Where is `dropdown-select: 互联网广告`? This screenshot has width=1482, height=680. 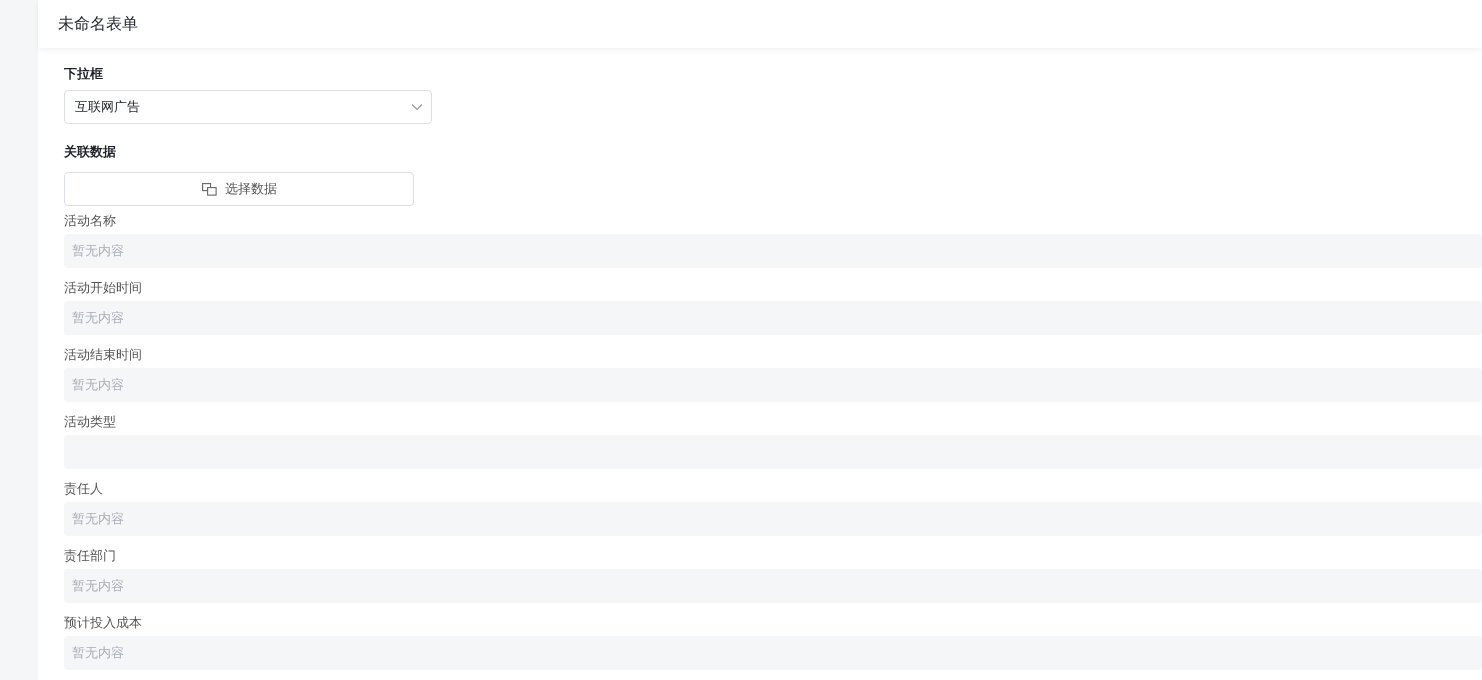
dropdown-select: 互联网广告 is located at coordinates (248, 107).